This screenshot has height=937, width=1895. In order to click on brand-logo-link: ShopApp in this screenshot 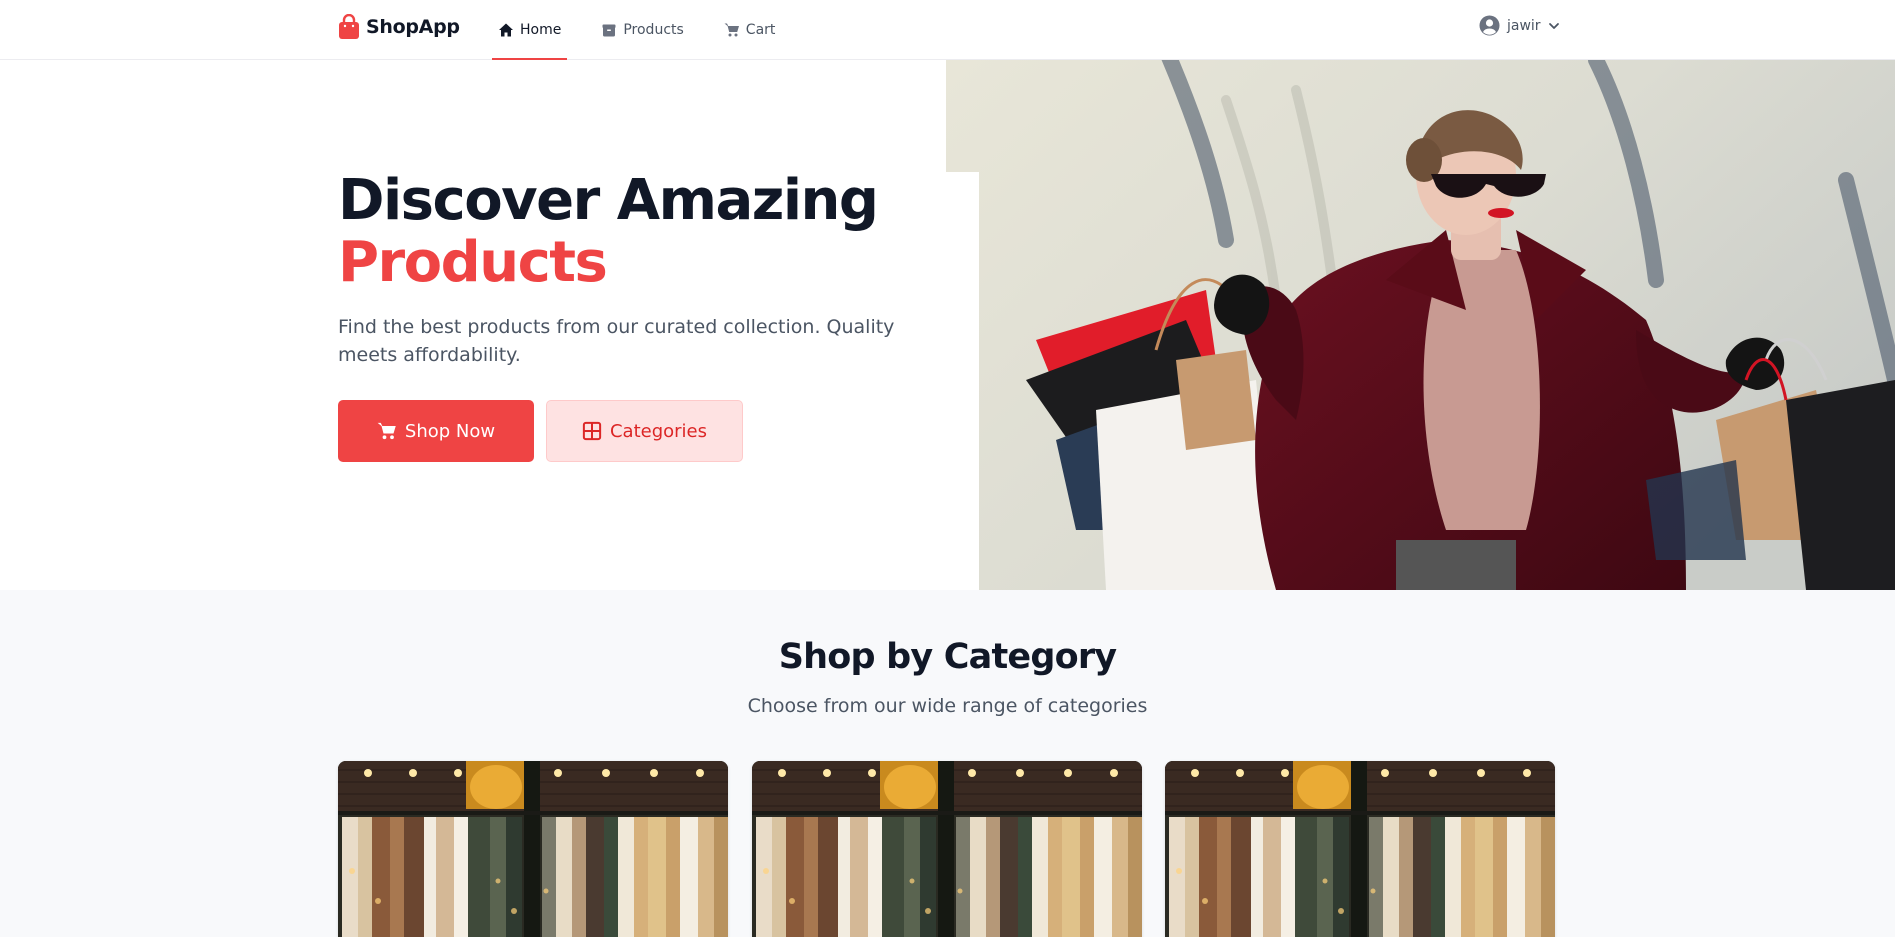, I will do `click(399, 27)`.